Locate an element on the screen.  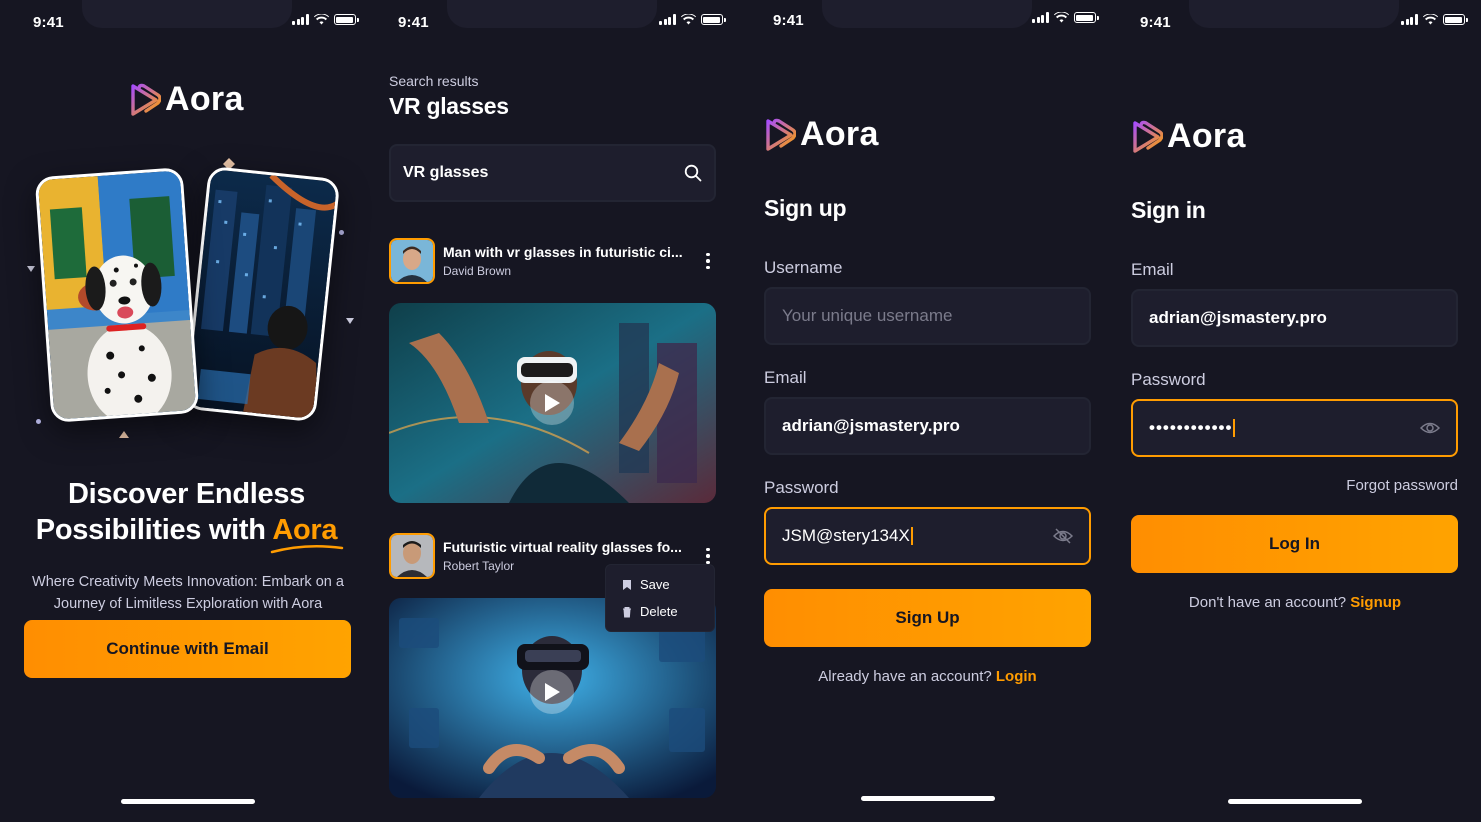
signup-prompt-text: Don't have an account? is located at coordinates (1267, 602).